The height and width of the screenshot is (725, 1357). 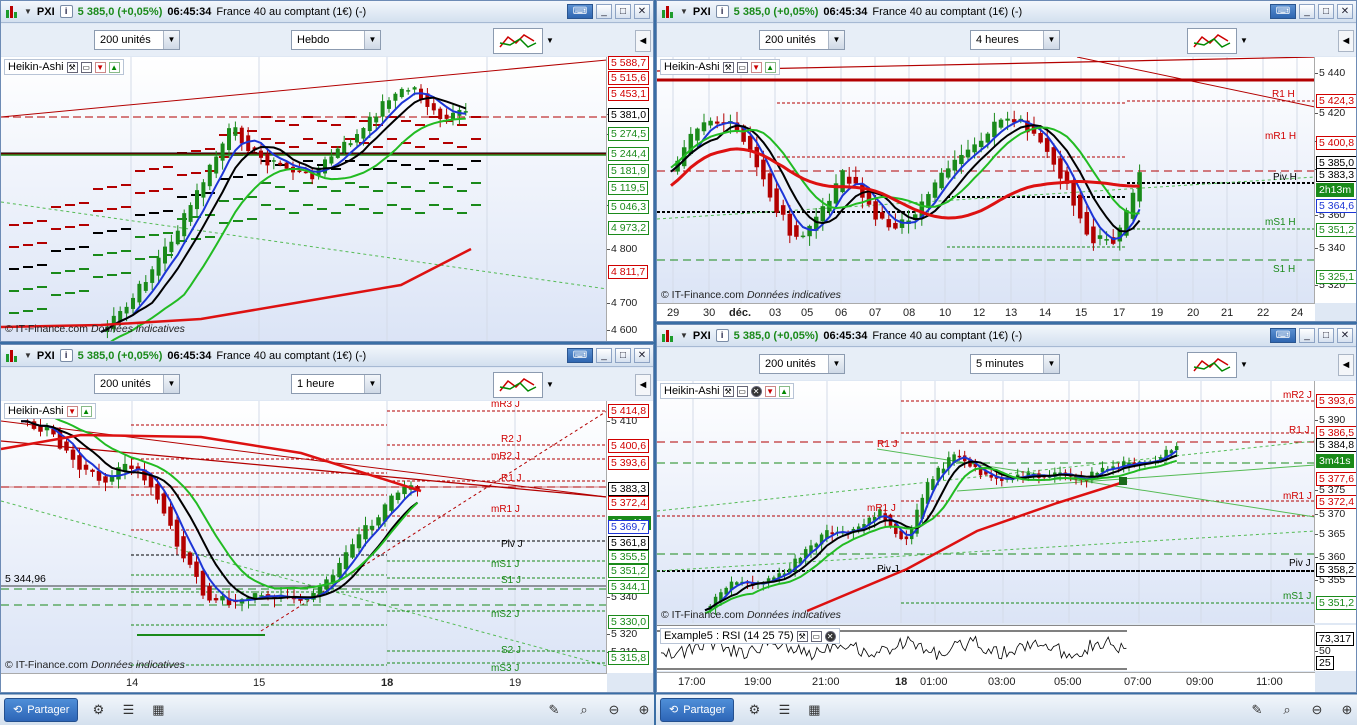 What do you see at coordinates (629, 658) in the screenshot?
I see `price-level-box: 5 315,8` at bounding box center [629, 658].